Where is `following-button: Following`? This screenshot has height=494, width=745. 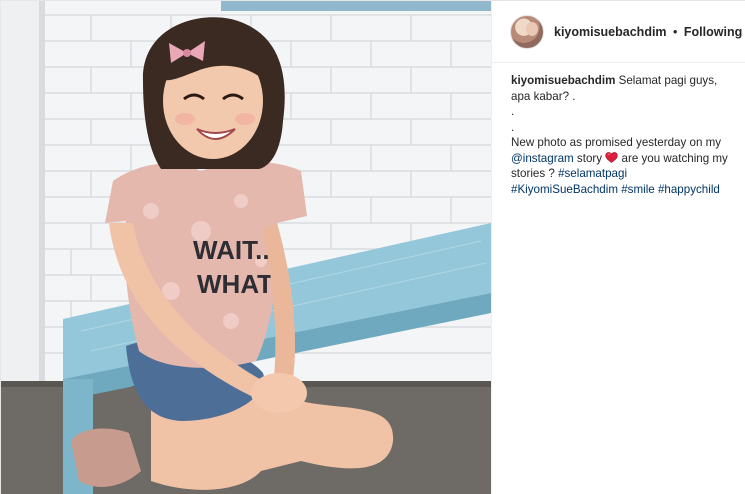 following-button: Following is located at coordinates (713, 32).